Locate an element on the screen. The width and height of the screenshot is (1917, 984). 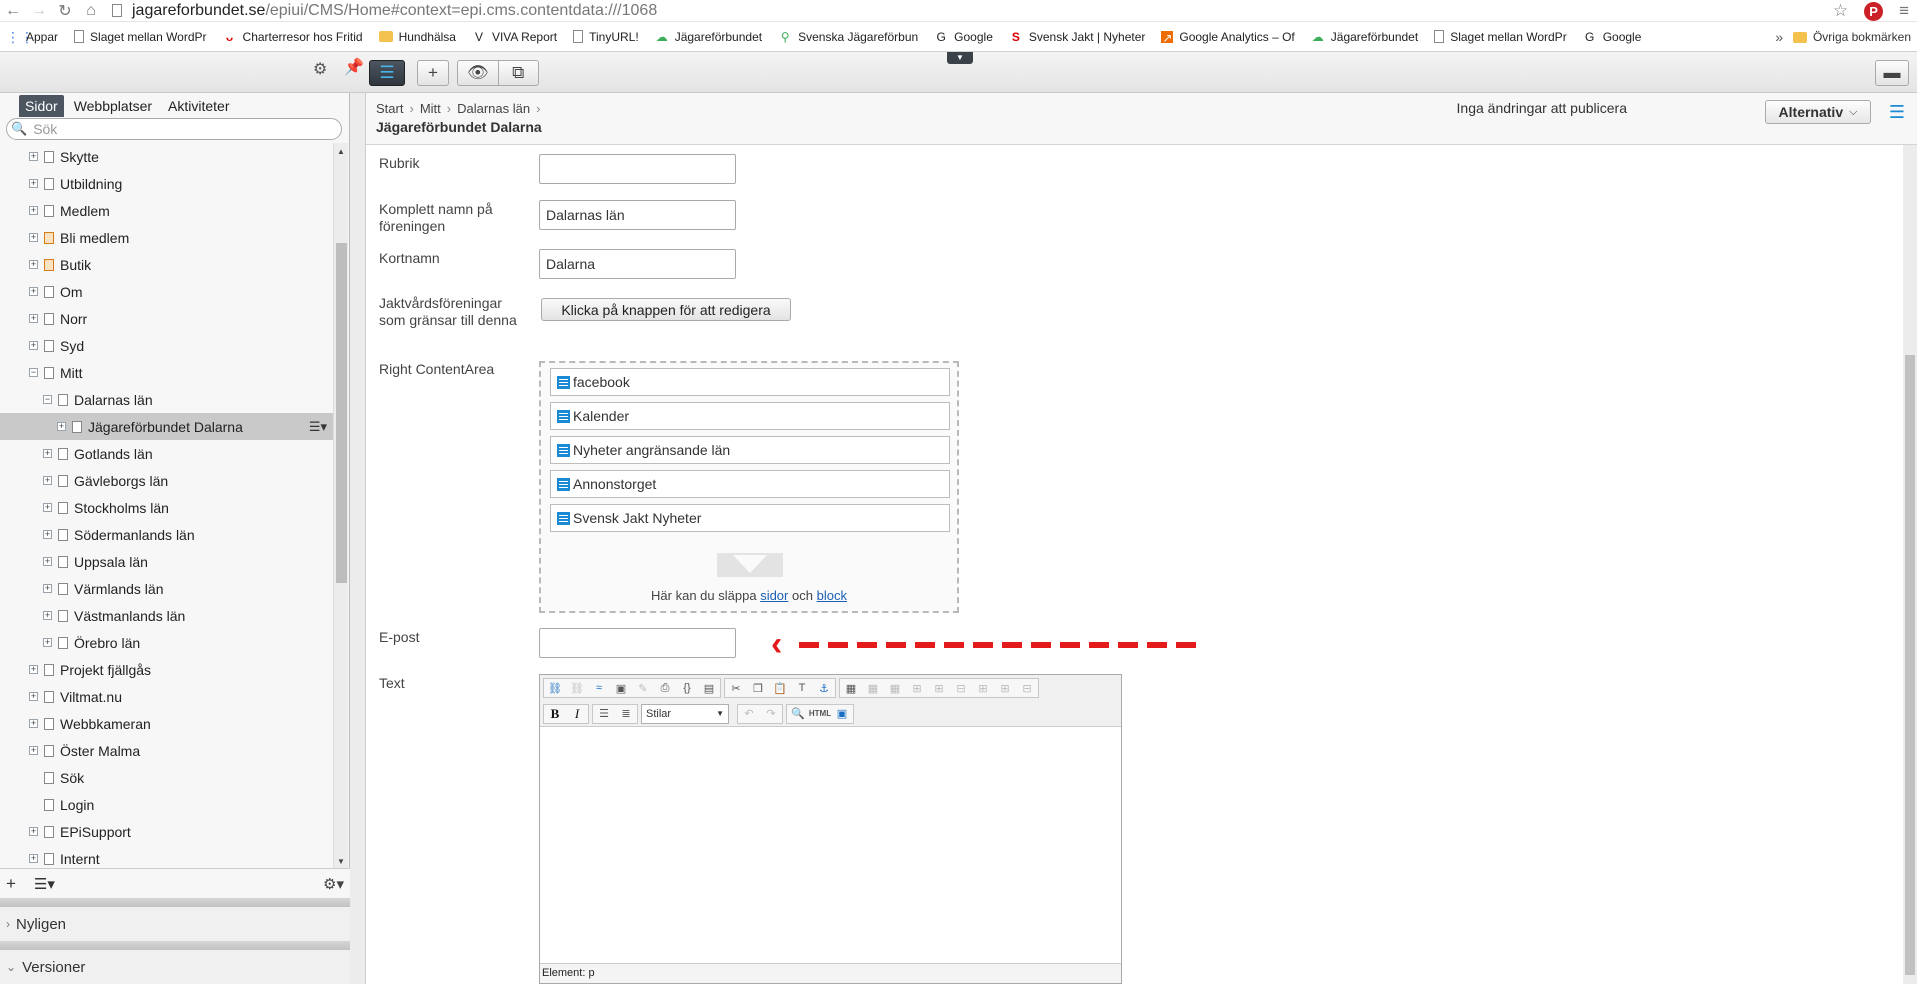
delete-row-icon: ⊟ is located at coordinates (961, 688).